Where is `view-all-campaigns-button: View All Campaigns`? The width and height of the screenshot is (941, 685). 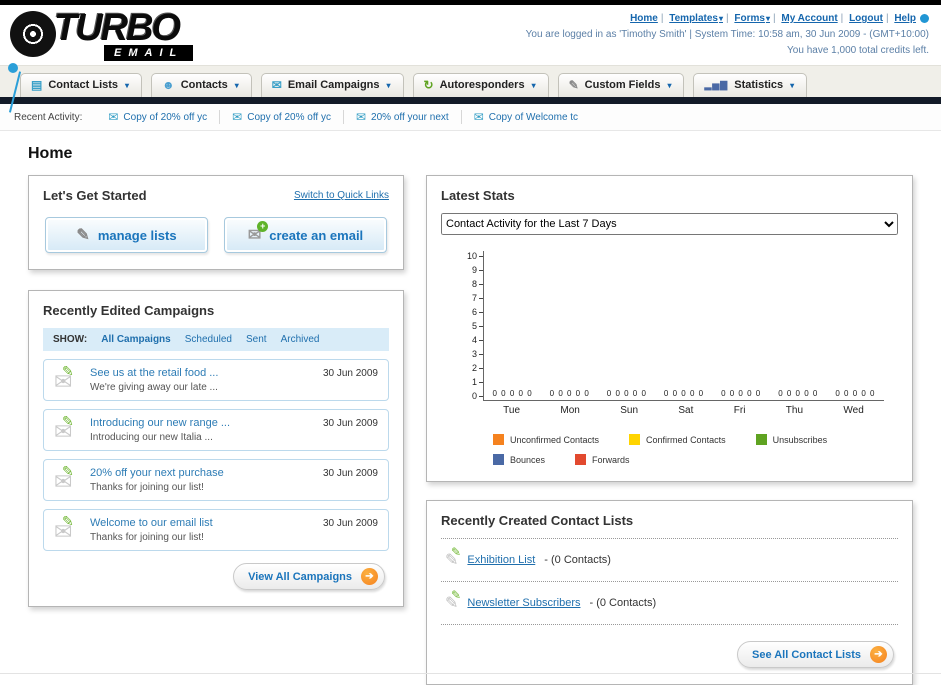
view-all-campaigns-button: View All Campaigns is located at coordinates (309, 576).